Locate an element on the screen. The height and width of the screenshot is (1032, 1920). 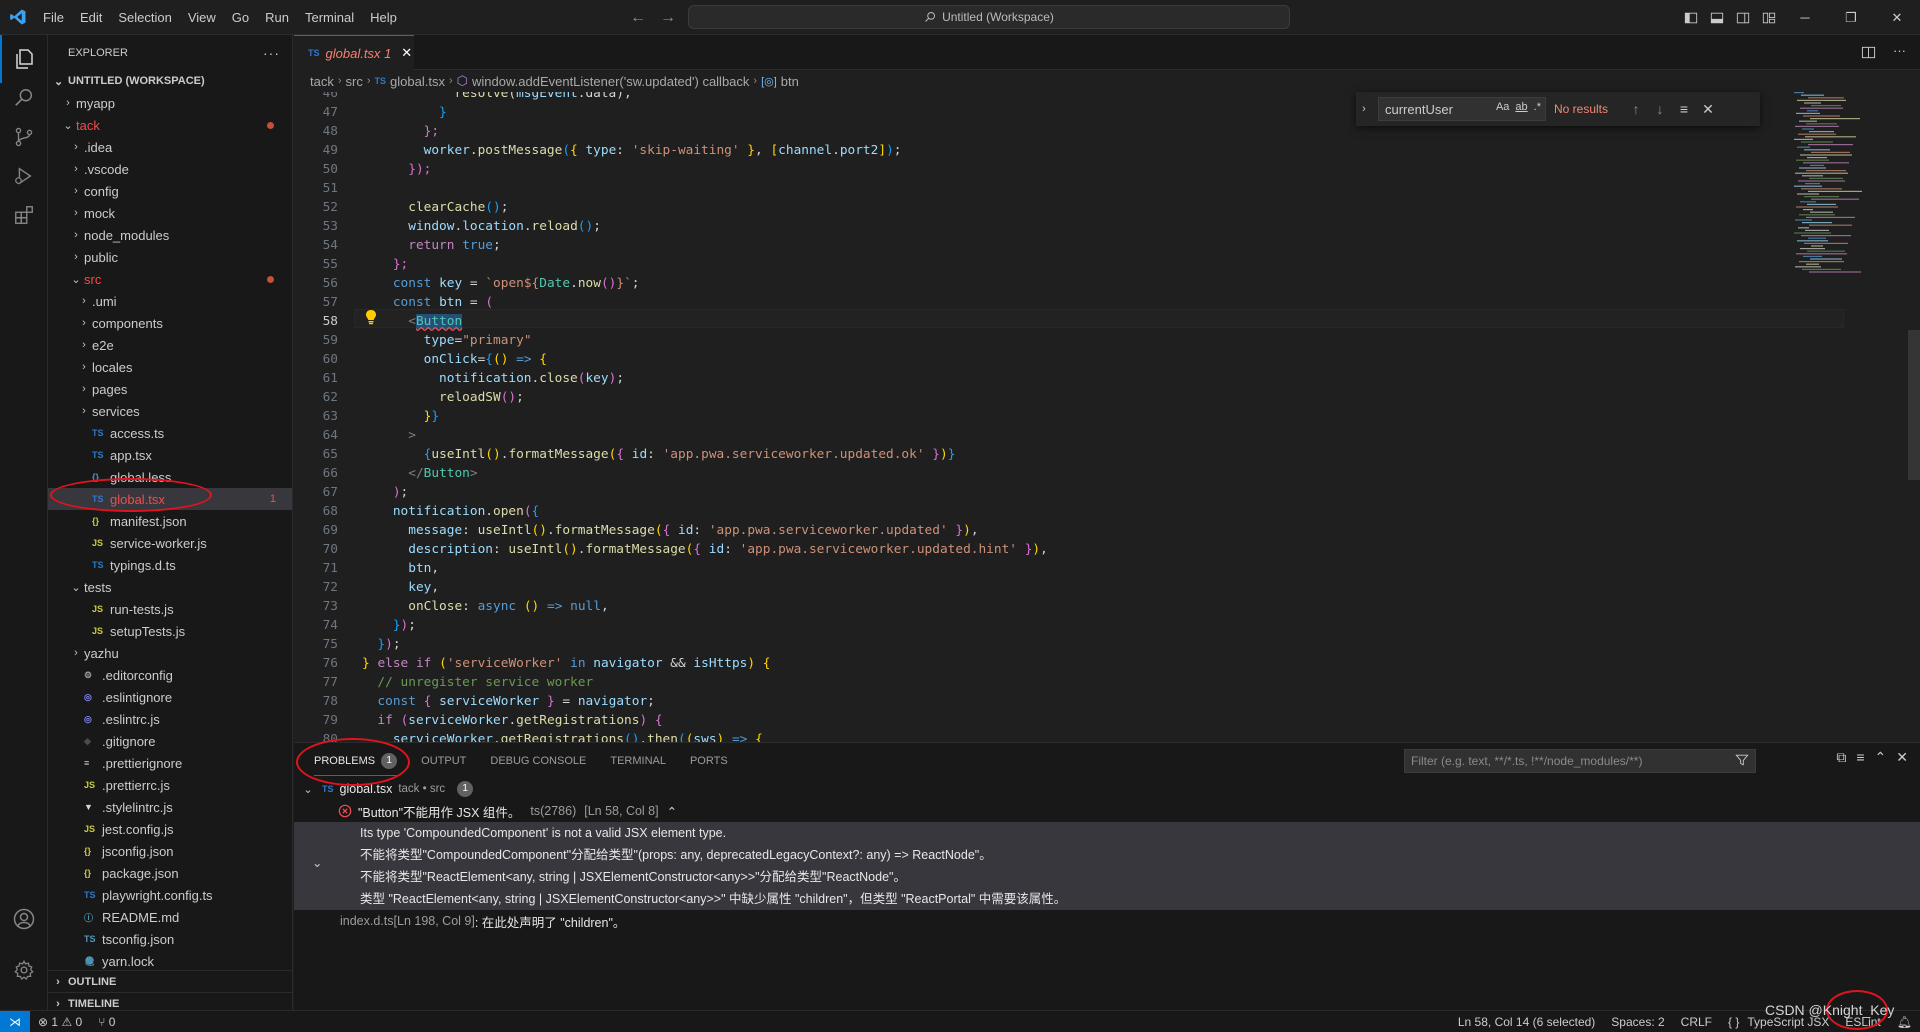
tree-item-jsconfig-json: {} jsconfig.json is located at coordinates (170, 851).